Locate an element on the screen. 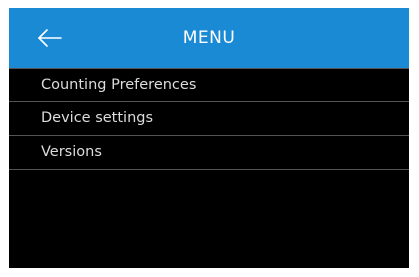  menu-item-device-settings: Device settings is located at coordinates (209, 119).